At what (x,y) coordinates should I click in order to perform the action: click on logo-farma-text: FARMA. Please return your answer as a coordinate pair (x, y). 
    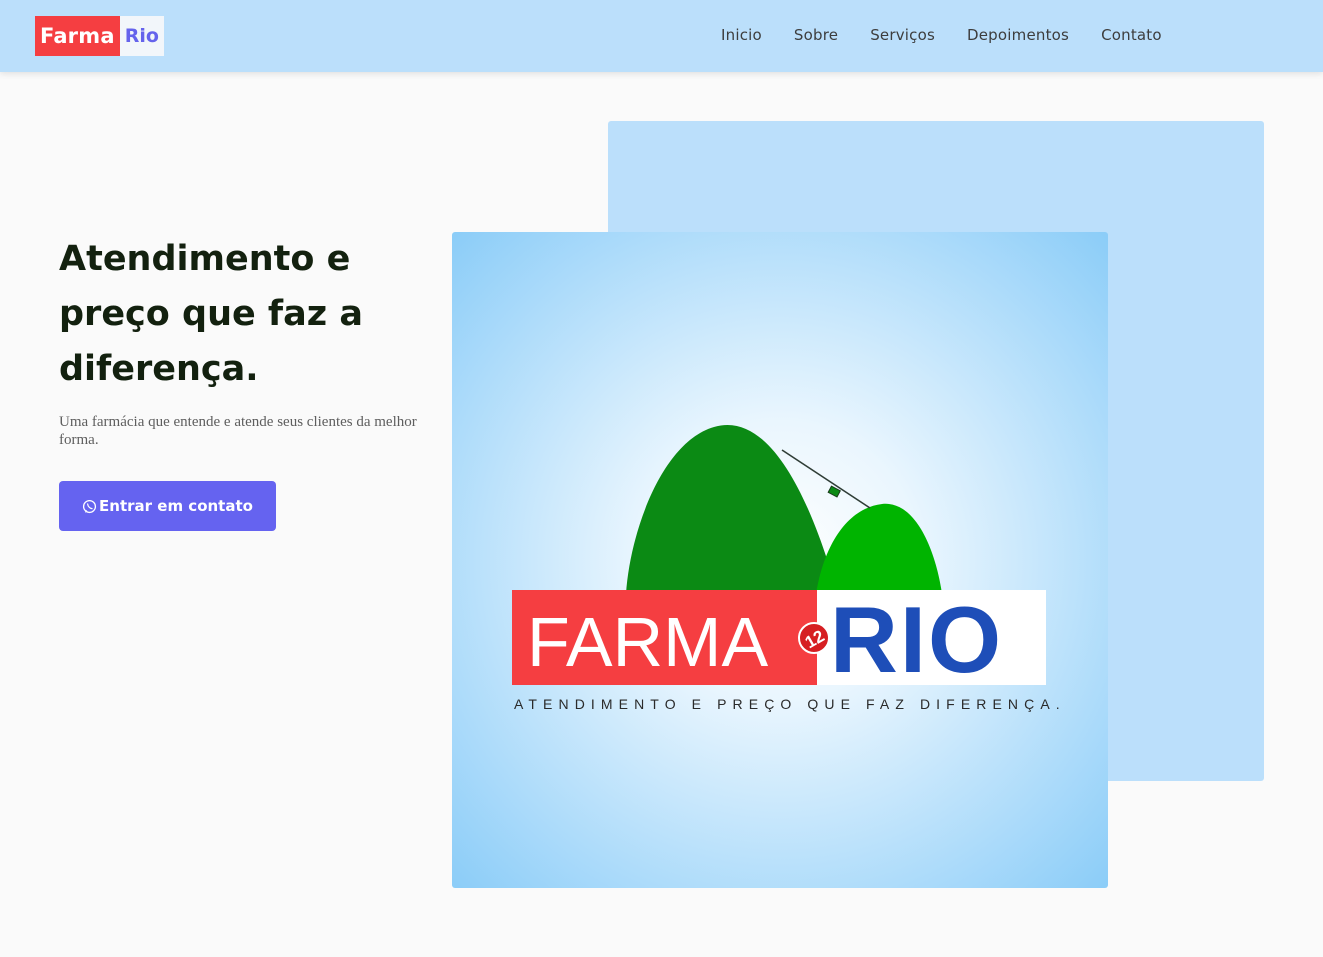
    Looking at the image, I should click on (647, 642).